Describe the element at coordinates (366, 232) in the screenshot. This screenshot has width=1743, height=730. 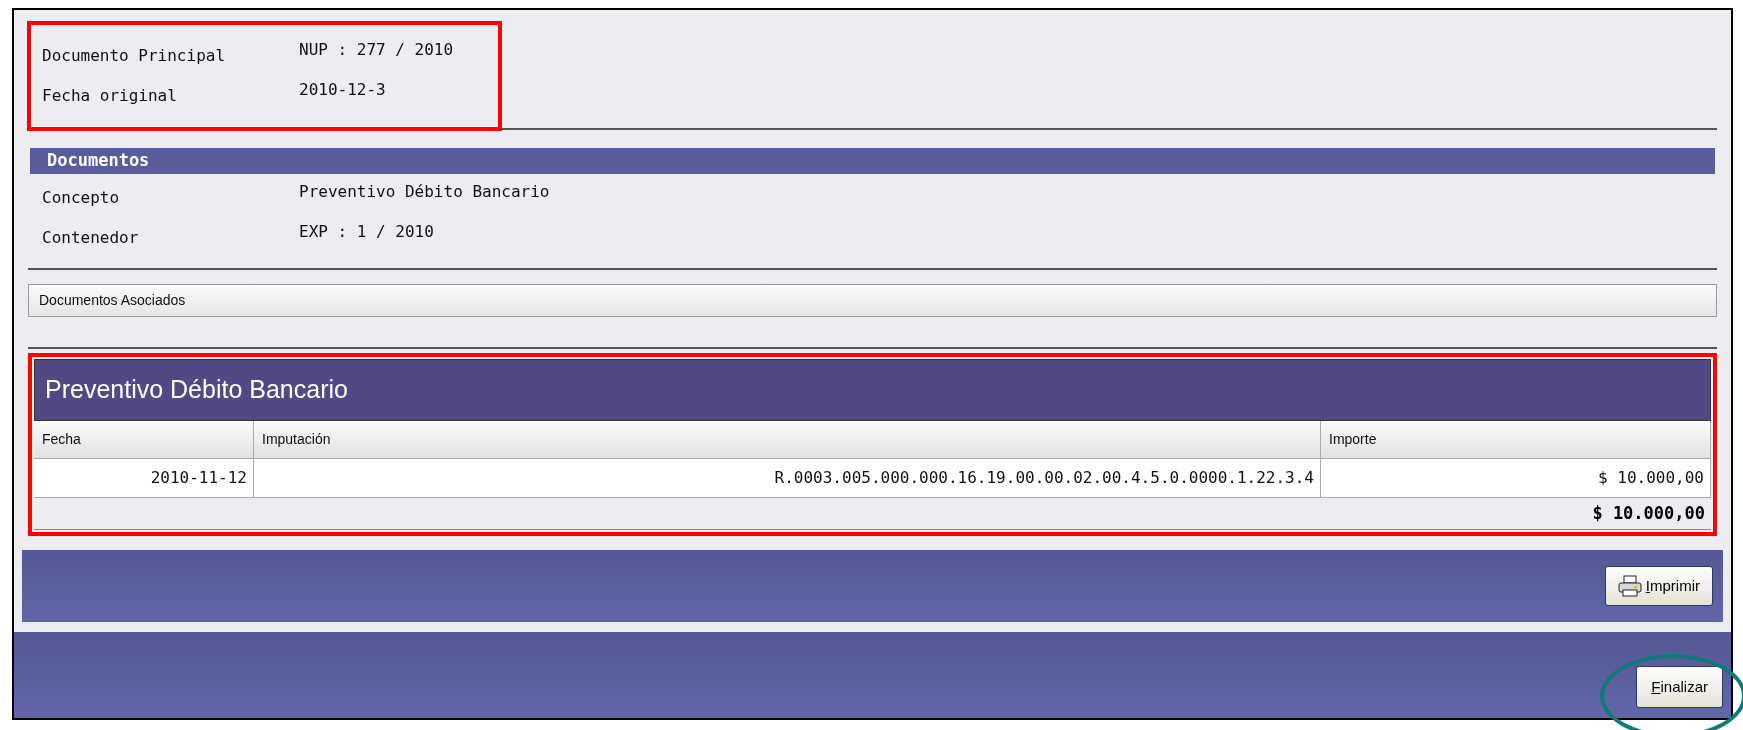
I see `field-value: EXP : 1 / 2010` at that location.